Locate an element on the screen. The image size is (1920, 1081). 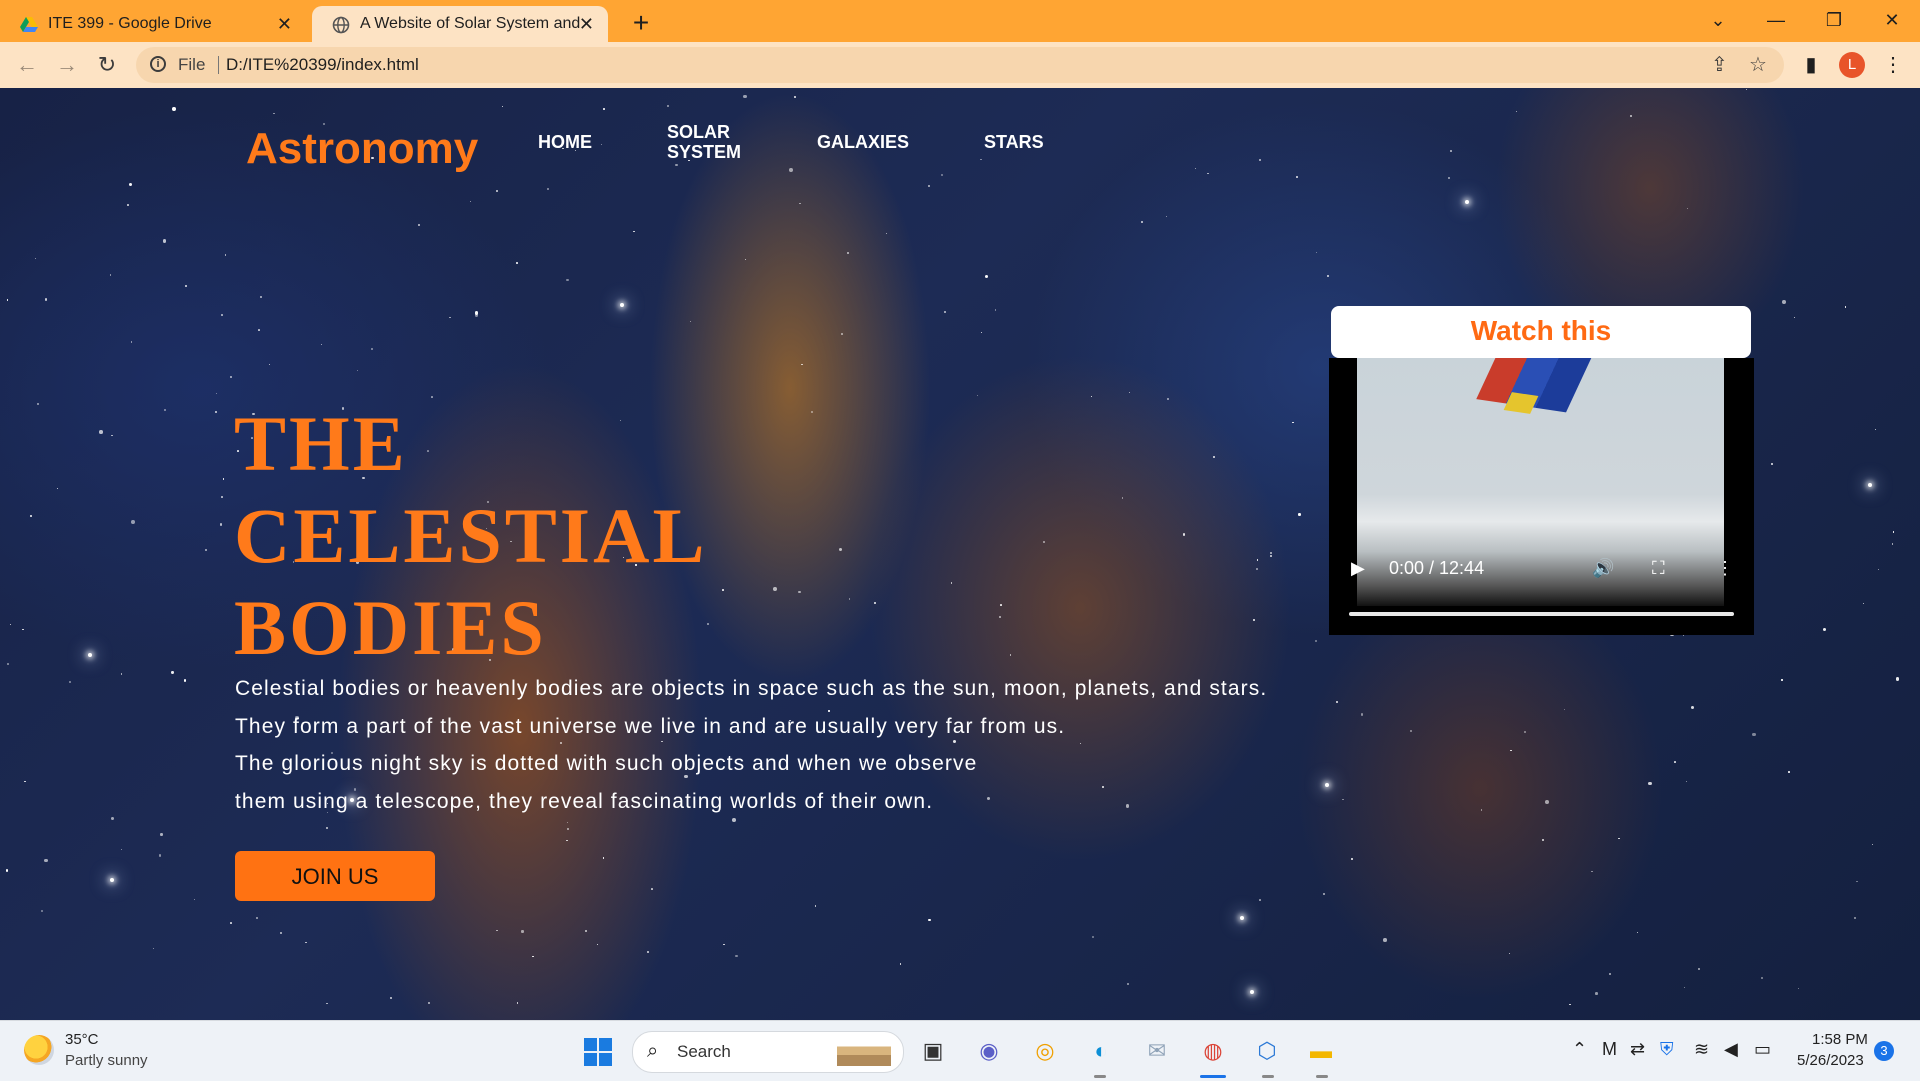
video-menu-icon: ⋮ is located at coordinates (1725, 568).